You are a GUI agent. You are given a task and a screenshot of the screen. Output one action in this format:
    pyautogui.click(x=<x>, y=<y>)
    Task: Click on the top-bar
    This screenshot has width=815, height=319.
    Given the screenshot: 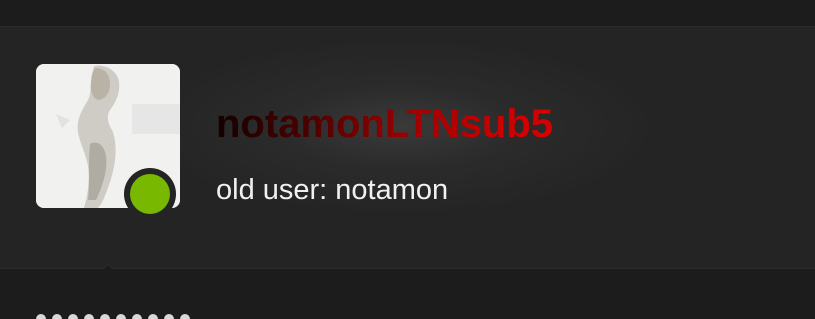 What is the action you would take?
    pyautogui.click(x=407, y=13)
    